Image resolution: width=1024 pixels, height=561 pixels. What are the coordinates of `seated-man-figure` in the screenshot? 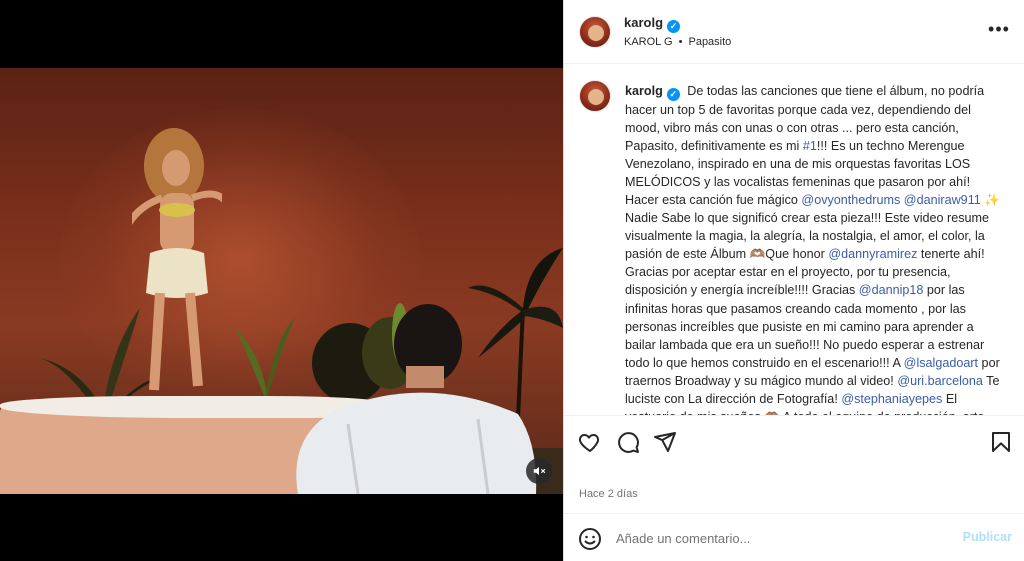 It's located at (416, 399).